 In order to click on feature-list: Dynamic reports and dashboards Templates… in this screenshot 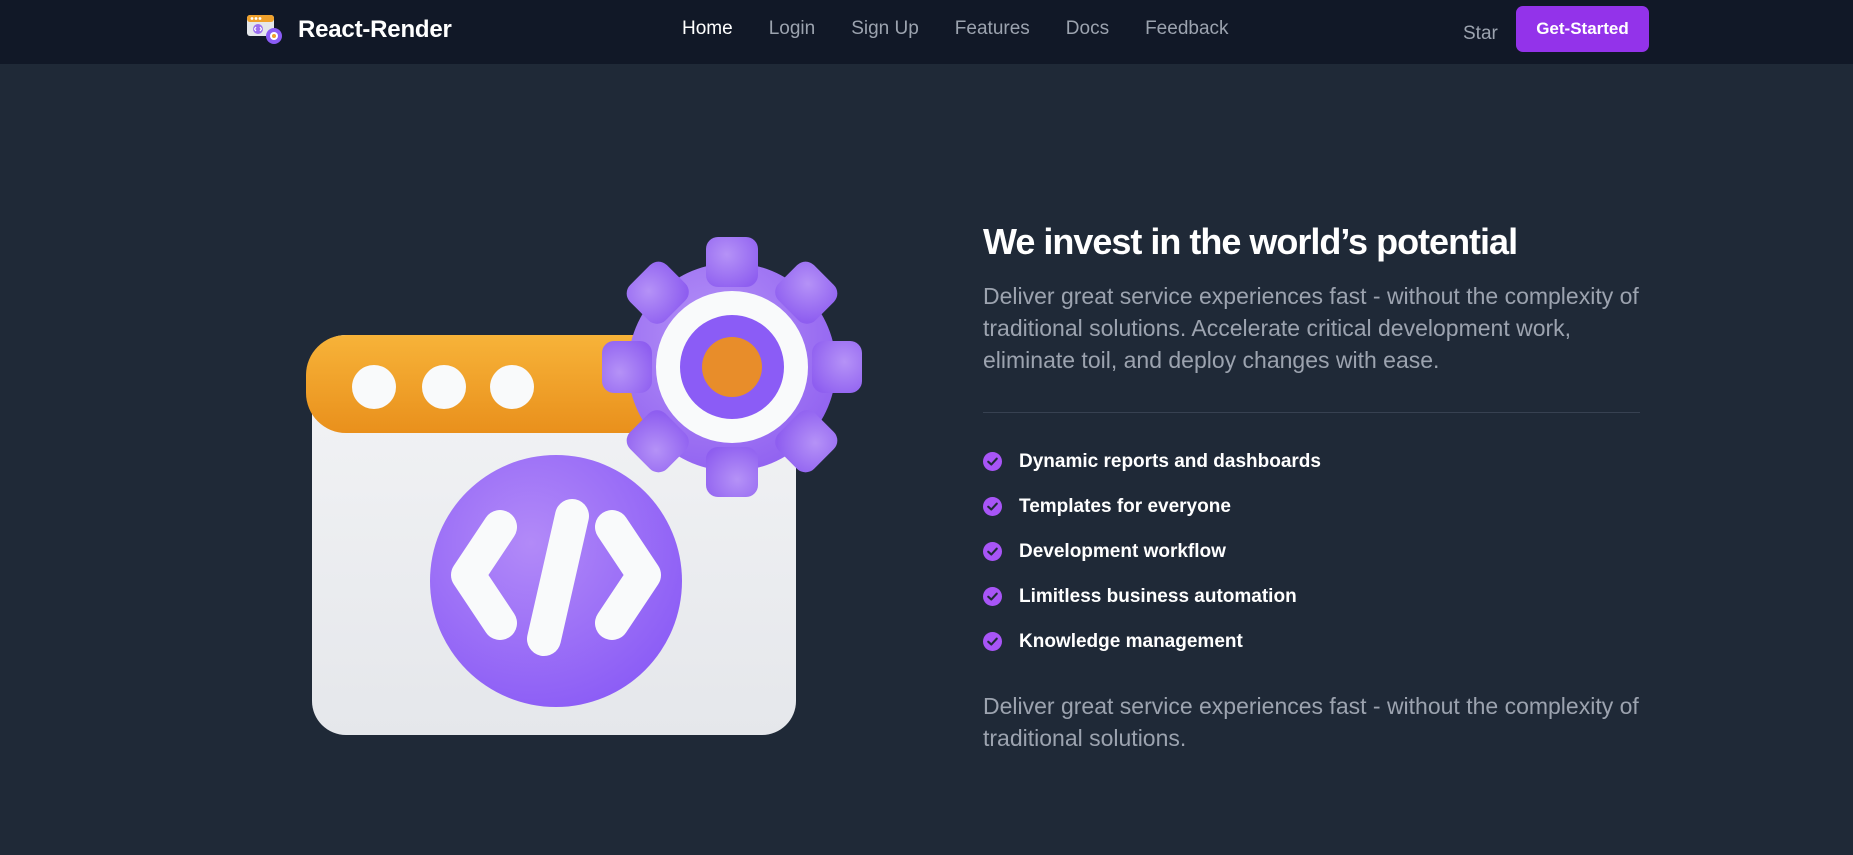, I will do `click(1313, 551)`.